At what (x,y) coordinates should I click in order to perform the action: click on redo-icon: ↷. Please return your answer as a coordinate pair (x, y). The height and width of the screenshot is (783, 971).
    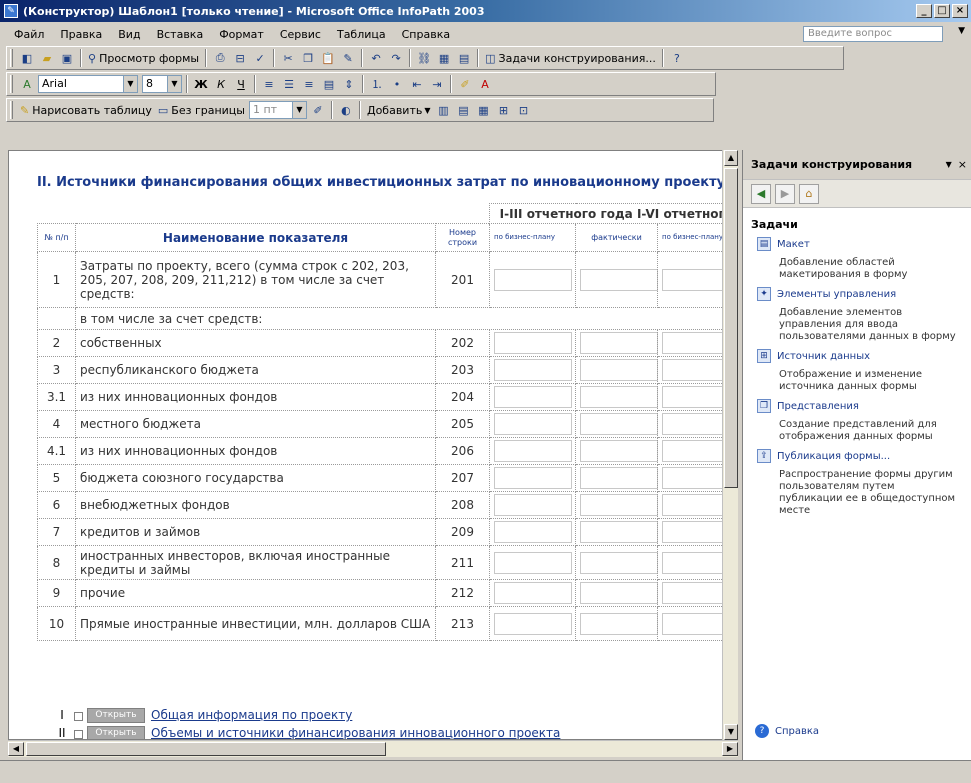
    Looking at the image, I should click on (396, 58).